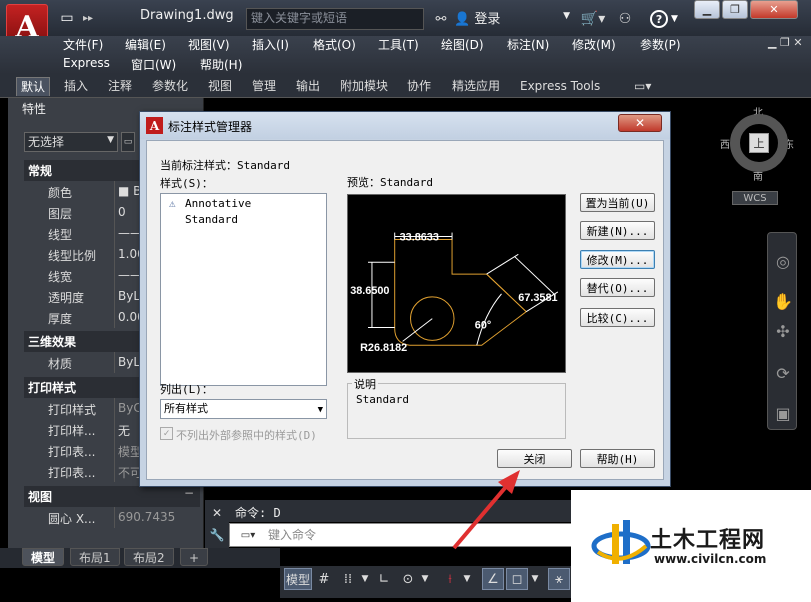  Describe the element at coordinates (450, 579) in the screenshot. I see `isodraft-icon: ⟊` at that location.